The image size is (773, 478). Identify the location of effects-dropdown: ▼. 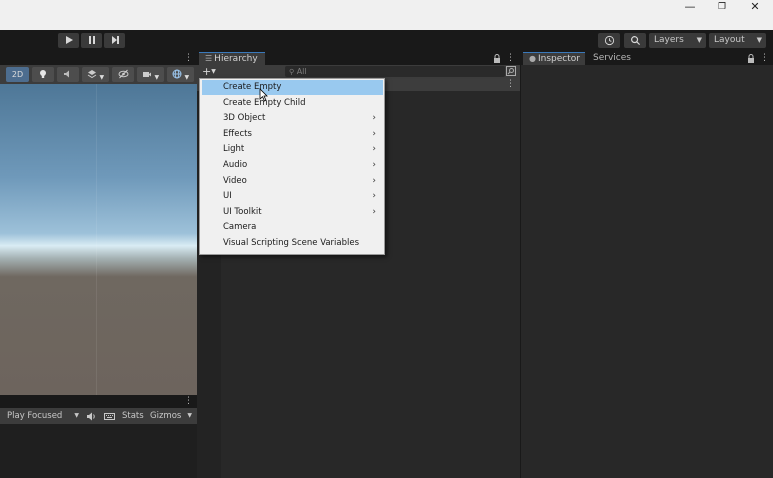
(95, 74).